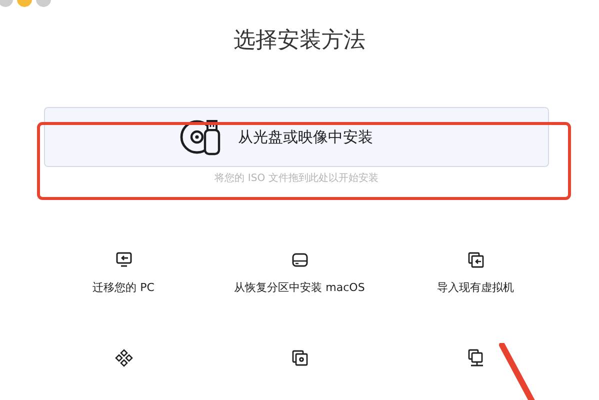 This screenshot has height=400, width=599. I want to click on dialog-title: 选择安装方法, so click(299, 41).